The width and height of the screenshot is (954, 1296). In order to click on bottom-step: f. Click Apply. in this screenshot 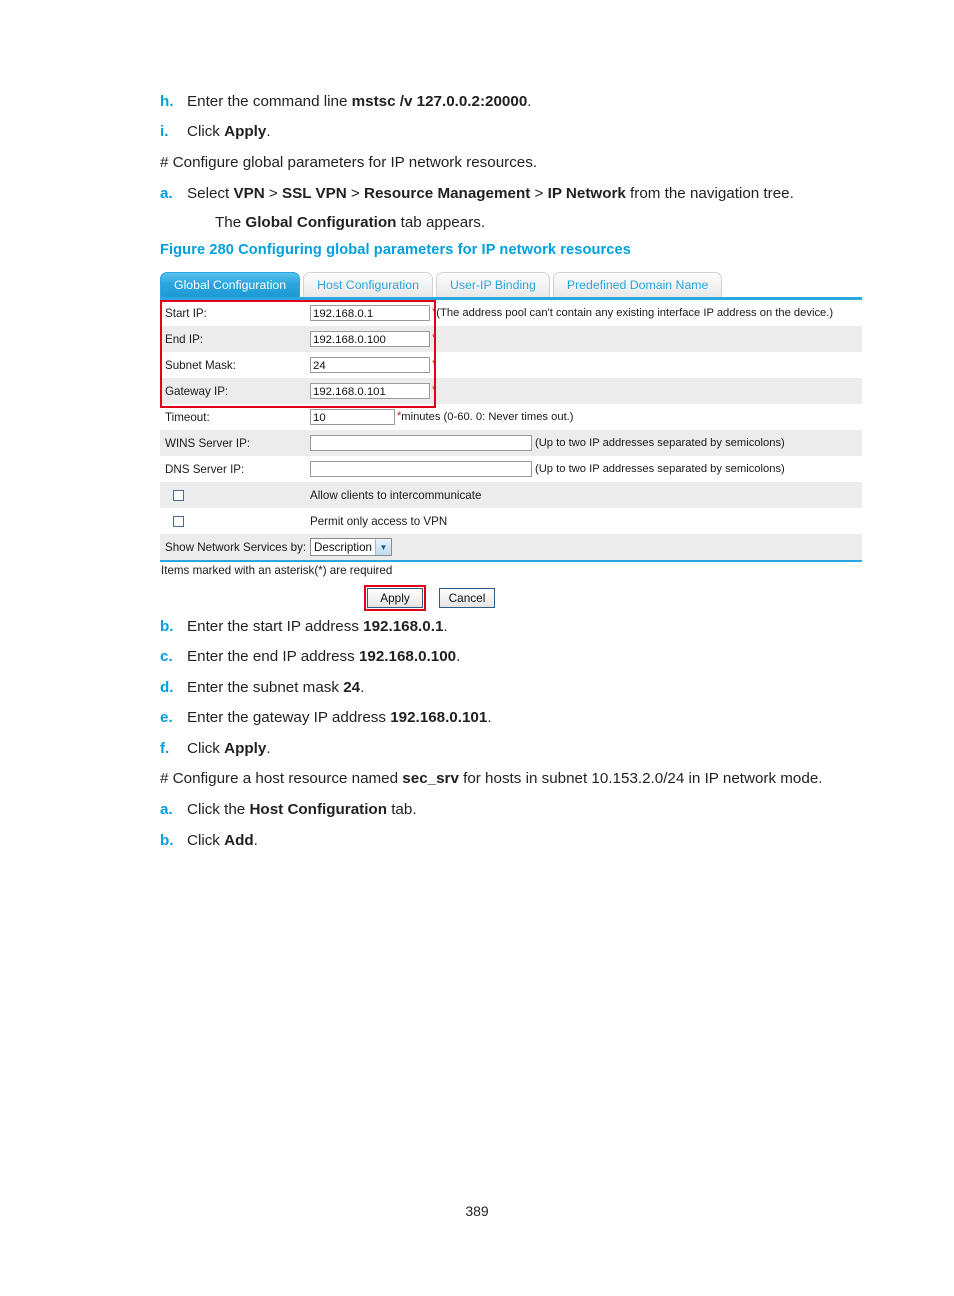, I will do `click(520, 748)`.